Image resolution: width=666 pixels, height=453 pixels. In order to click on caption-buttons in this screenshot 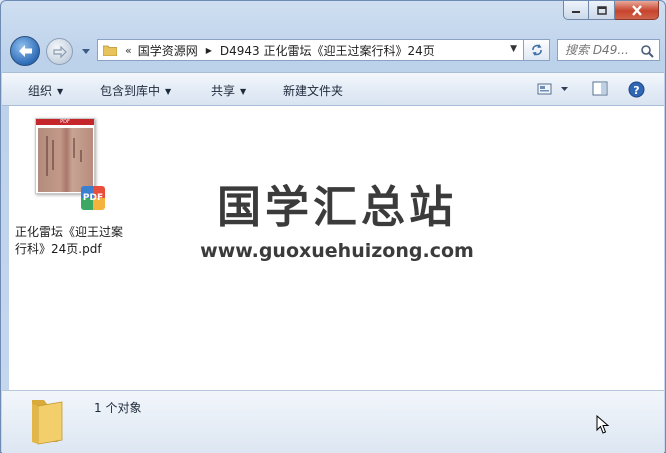, I will do `click(611, 11)`.